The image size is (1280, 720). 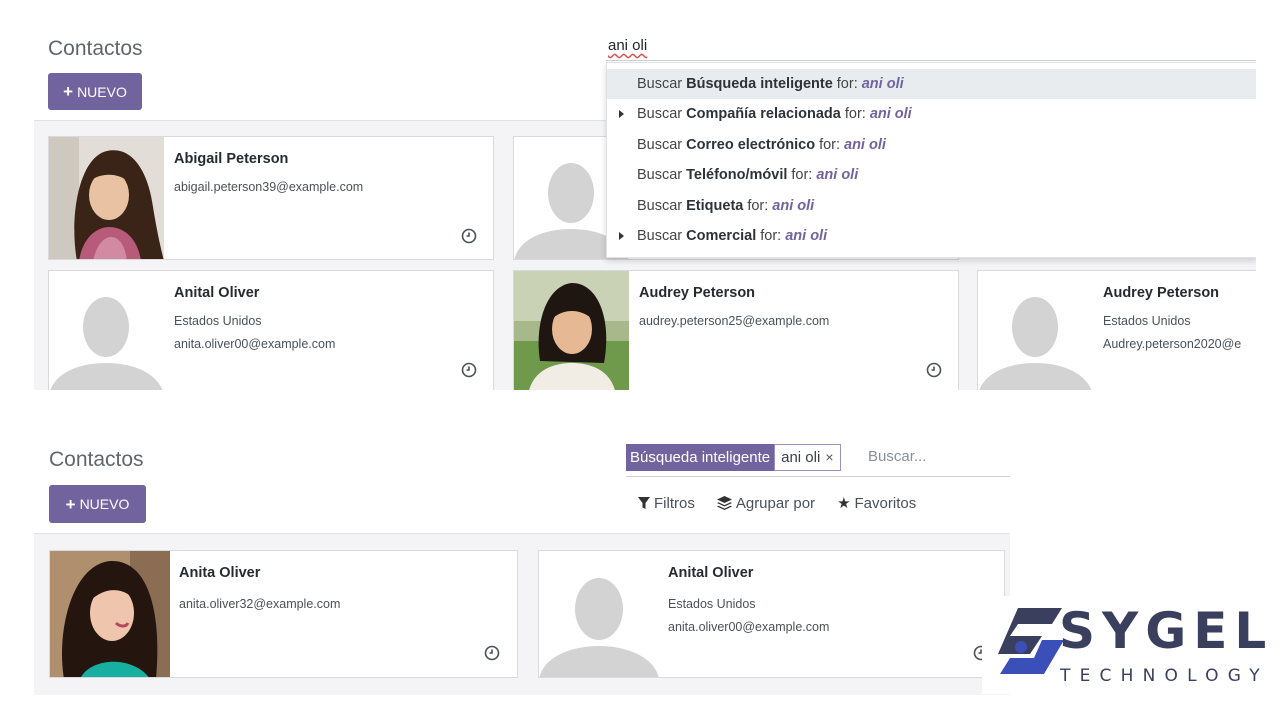 I want to click on facet-value: ani oli, so click(x=801, y=457).